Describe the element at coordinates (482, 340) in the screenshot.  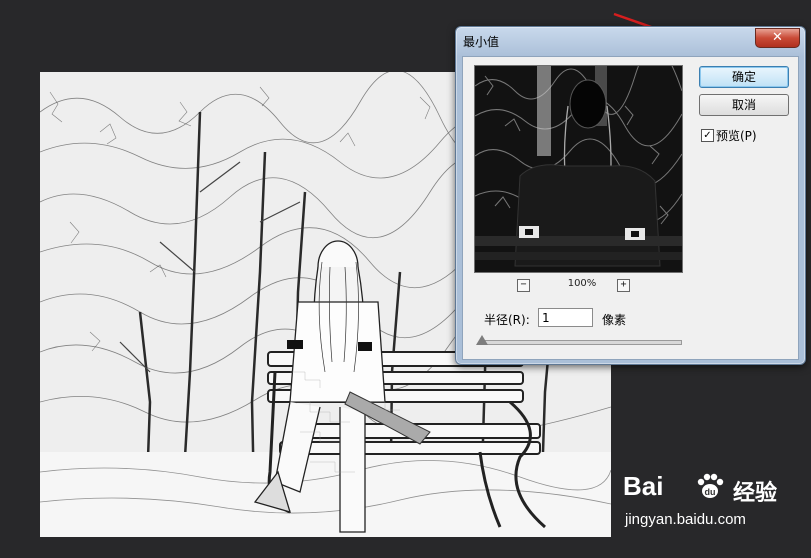
I see `slider-thumb-icon` at that location.